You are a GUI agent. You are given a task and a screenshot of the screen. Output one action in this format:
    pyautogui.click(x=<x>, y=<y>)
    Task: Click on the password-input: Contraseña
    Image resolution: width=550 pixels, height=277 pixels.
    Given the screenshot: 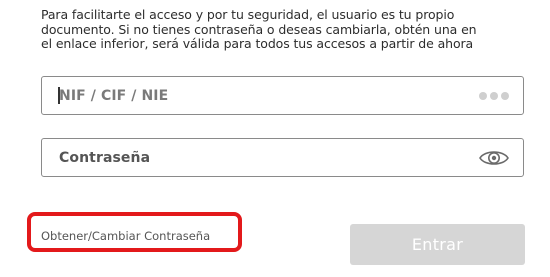 What is the action you would take?
    pyautogui.click(x=282, y=157)
    